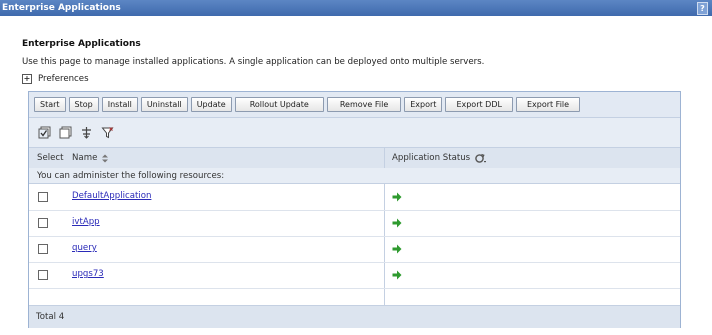  Describe the element at coordinates (479, 104) in the screenshot. I see `export-ddl-button: Export DDL` at that location.